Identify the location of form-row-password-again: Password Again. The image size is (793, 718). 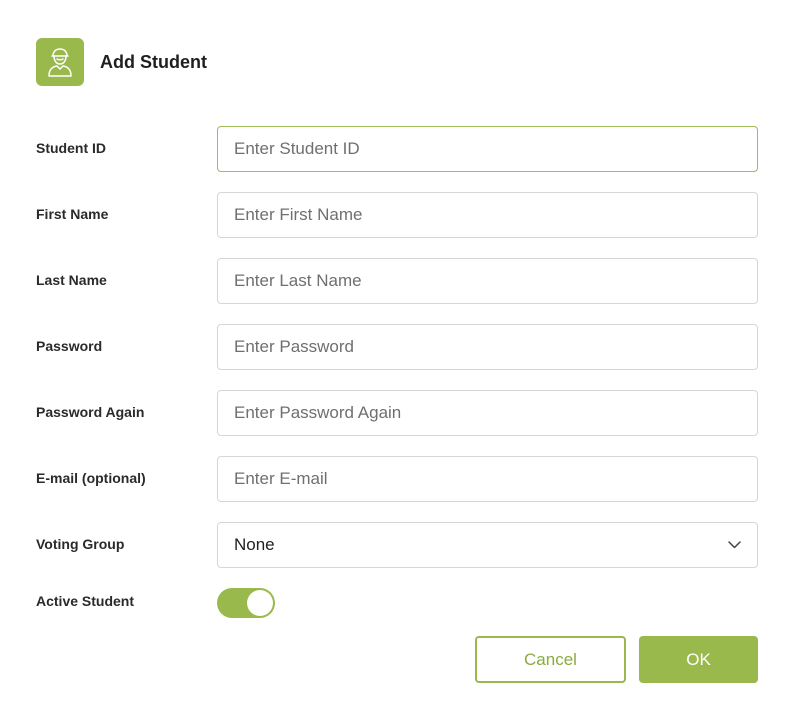
(396, 413).